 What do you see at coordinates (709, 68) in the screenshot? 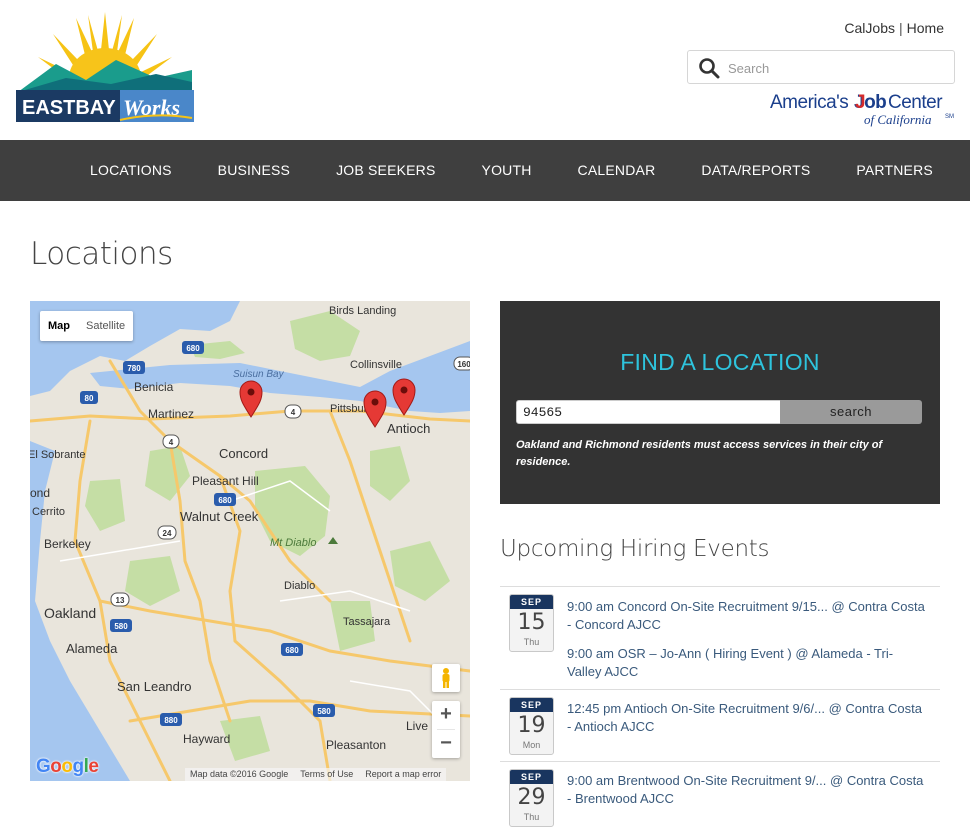
I see `search-icon` at bounding box center [709, 68].